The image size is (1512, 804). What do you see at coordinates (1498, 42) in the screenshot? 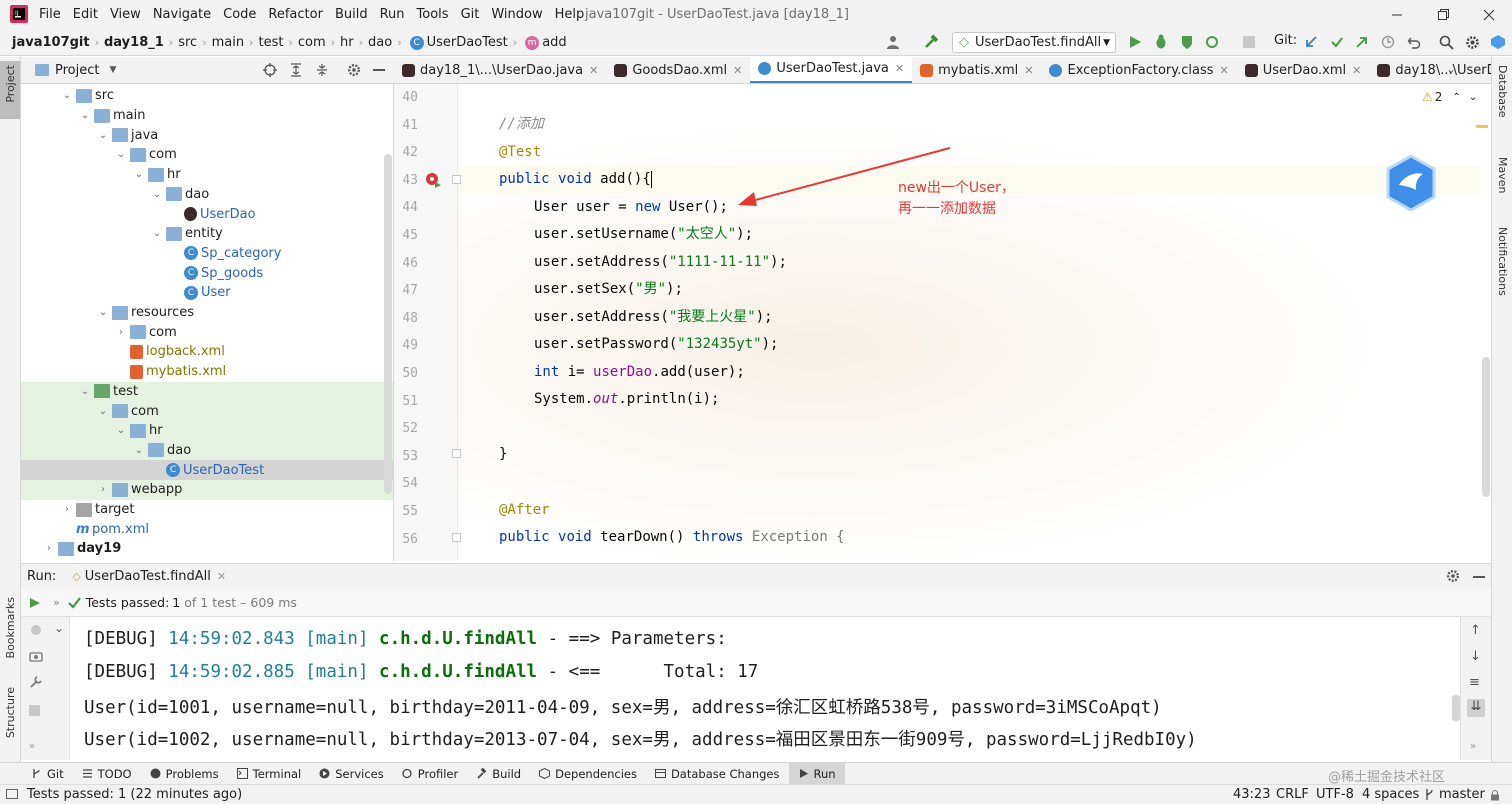
I see `plugin-logo-icon` at bounding box center [1498, 42].